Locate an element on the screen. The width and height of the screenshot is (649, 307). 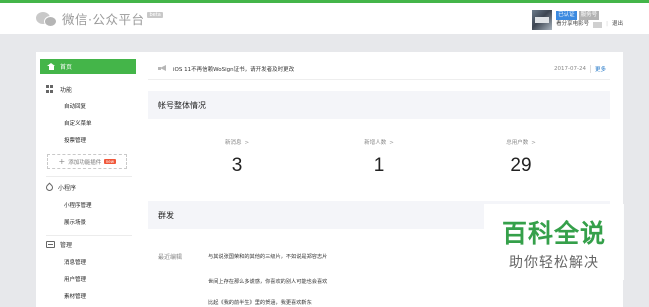
avatar is located at coordinates (542, 20).